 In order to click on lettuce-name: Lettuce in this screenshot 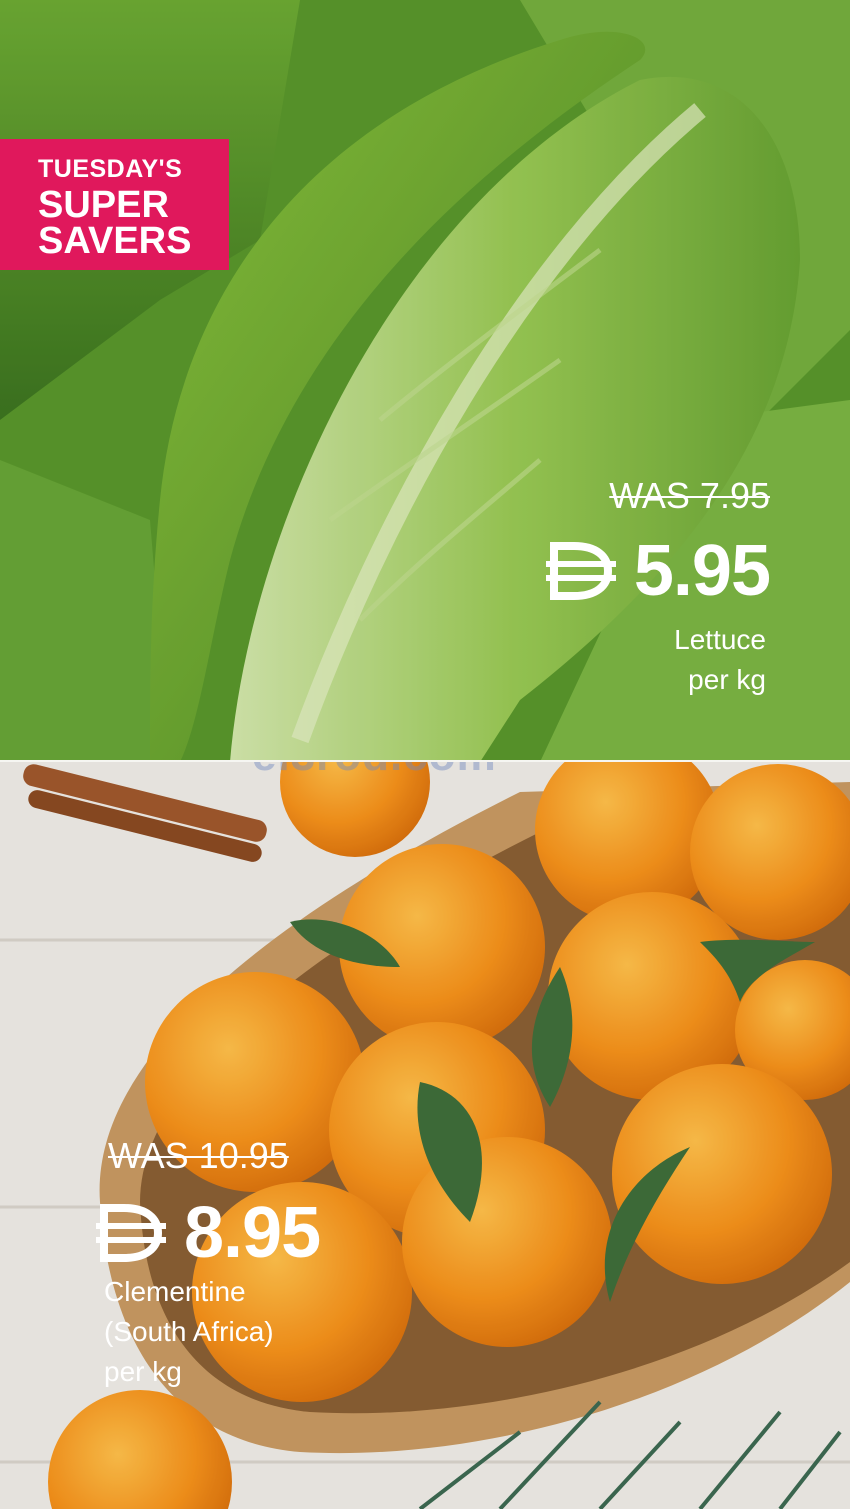, I will do `click(720, 639)`.